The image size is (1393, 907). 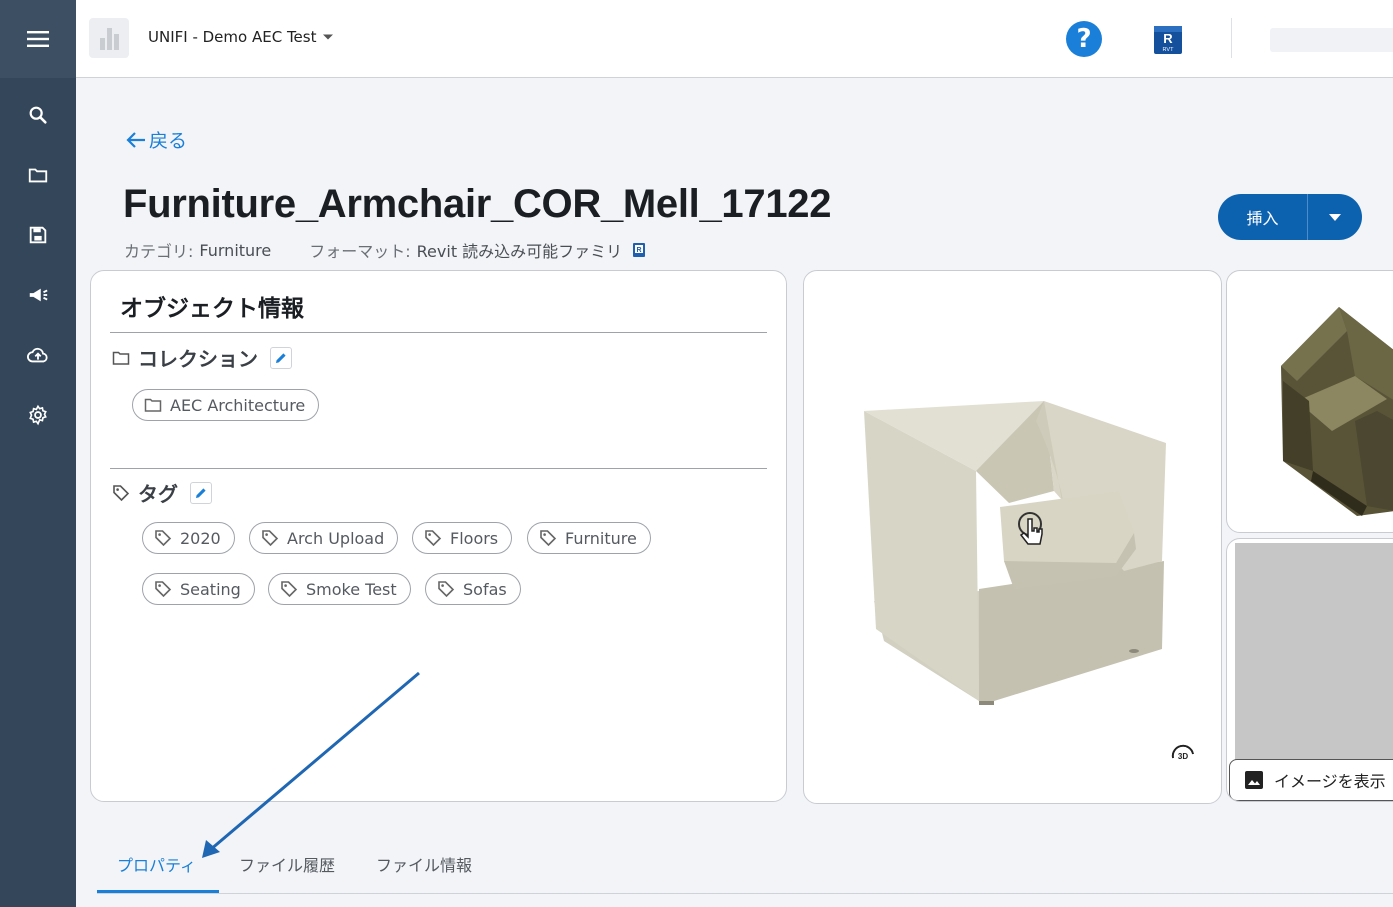 I want to click on show-image-label: イメージを表示, so click(x=1330, y=781).